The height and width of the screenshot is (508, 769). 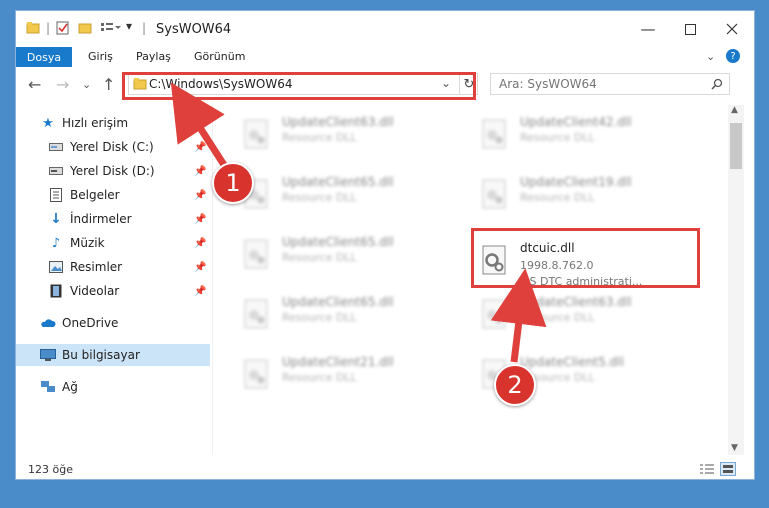 I want to click on title-bar: | ▾ | SysWOW64 —, so click(x=385, y=29).